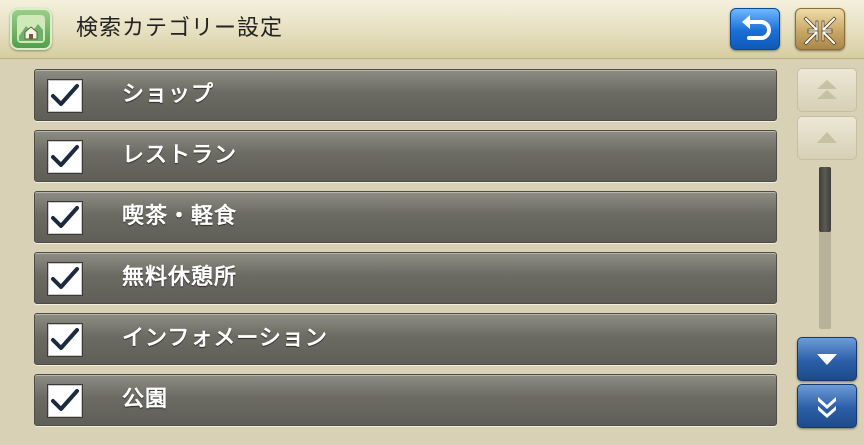  I want to click on list-item: インフォメーション, so click(405, 339).